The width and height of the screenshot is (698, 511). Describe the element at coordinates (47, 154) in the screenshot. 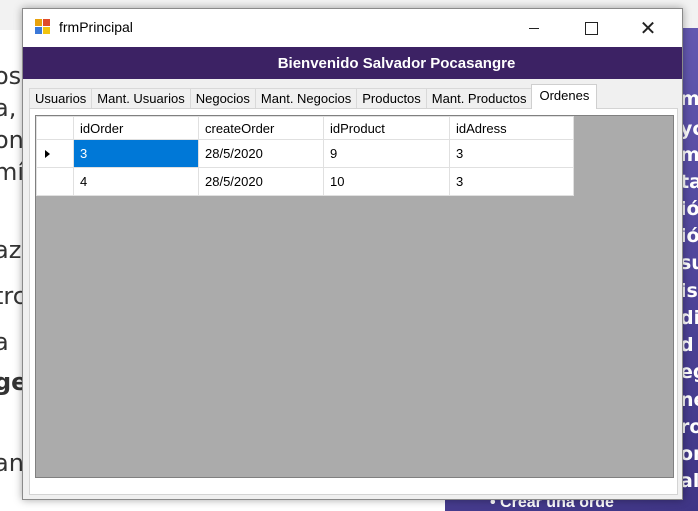

I see `current-row-arrow-icon` at that location.